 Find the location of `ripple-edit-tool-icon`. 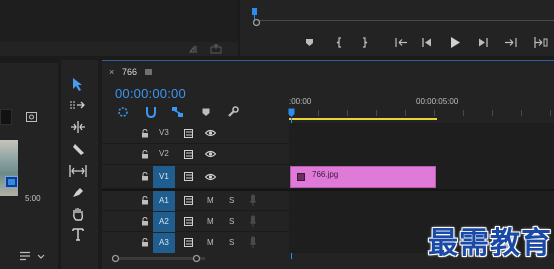

ripple-edit-tool-icon is located at coordinates (78, 127).